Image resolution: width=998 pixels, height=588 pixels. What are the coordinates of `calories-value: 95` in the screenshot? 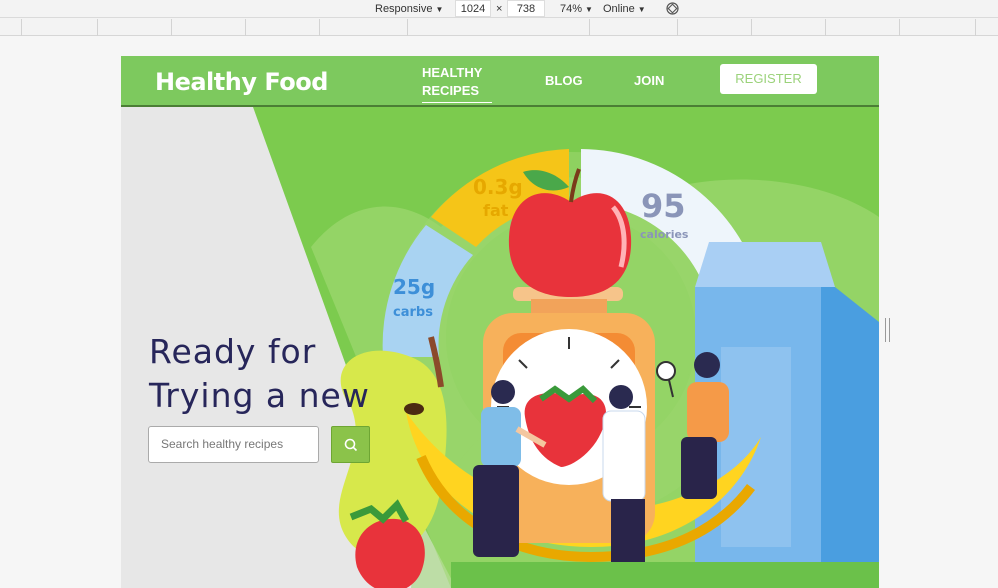 It's located at (663, 206).